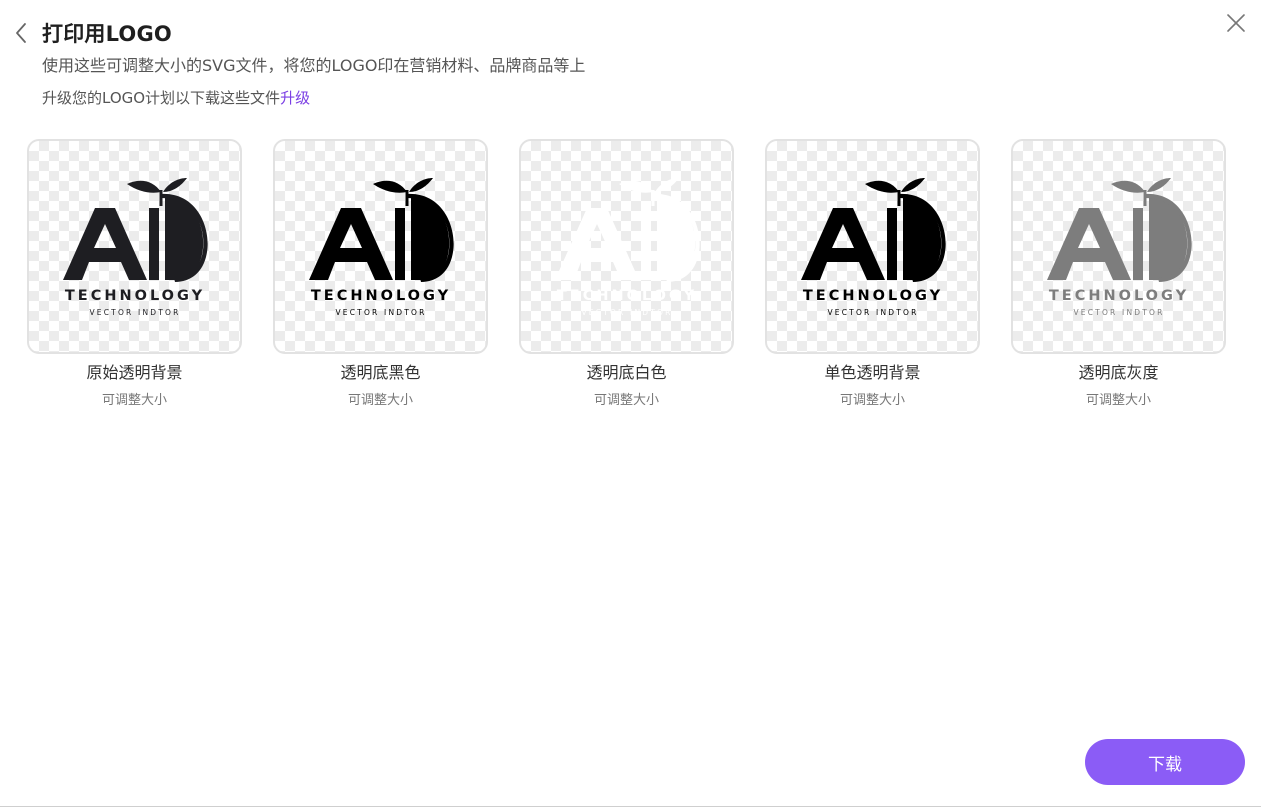 The width and height of the screenshot is (1261, 807). I want to click on logo-option-card: TECHNOLOGY VECTOR INDTOR 透明底灰度 可调整大小, so click(1118, 273).